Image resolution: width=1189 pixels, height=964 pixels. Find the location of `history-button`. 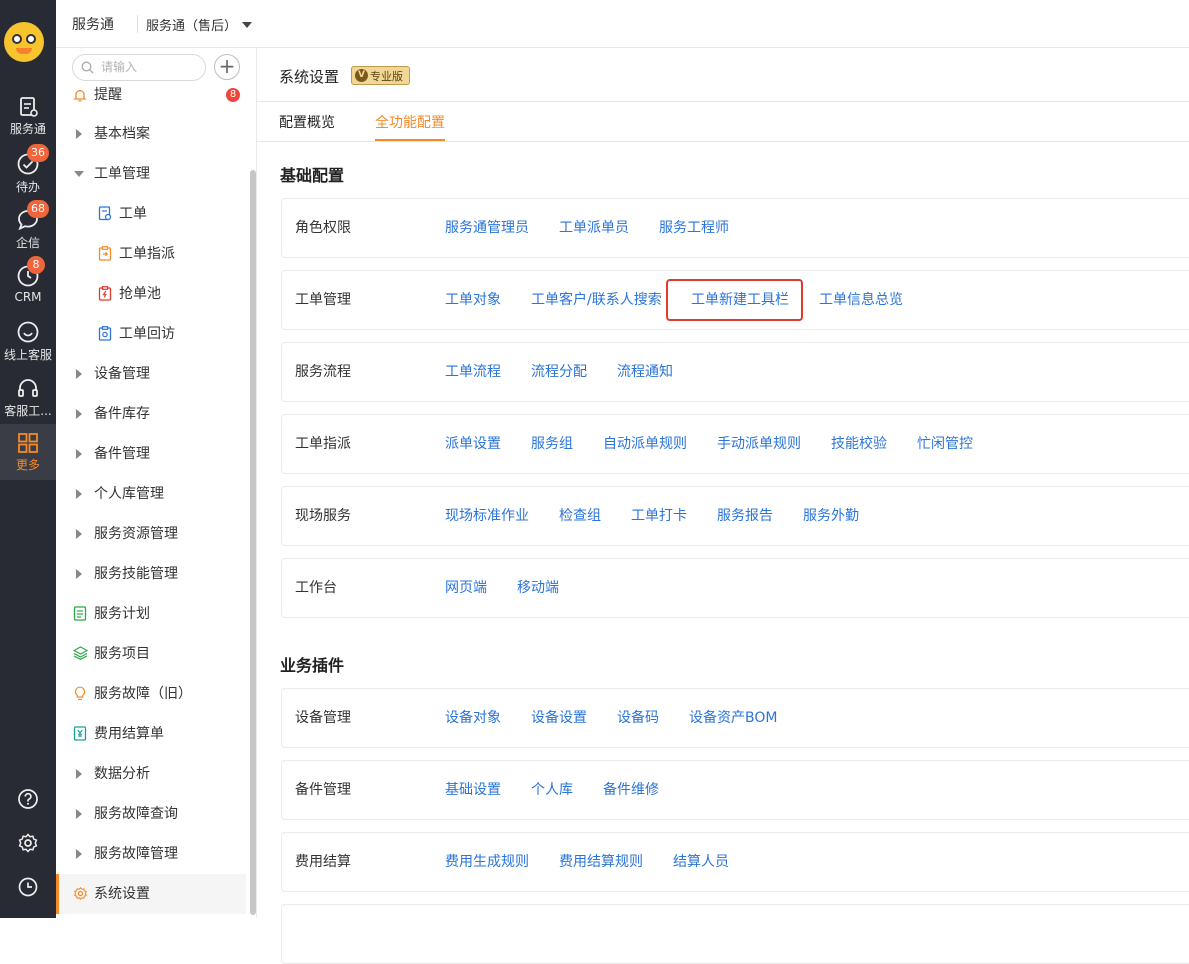

history-button is located at coordinates (28, 888).